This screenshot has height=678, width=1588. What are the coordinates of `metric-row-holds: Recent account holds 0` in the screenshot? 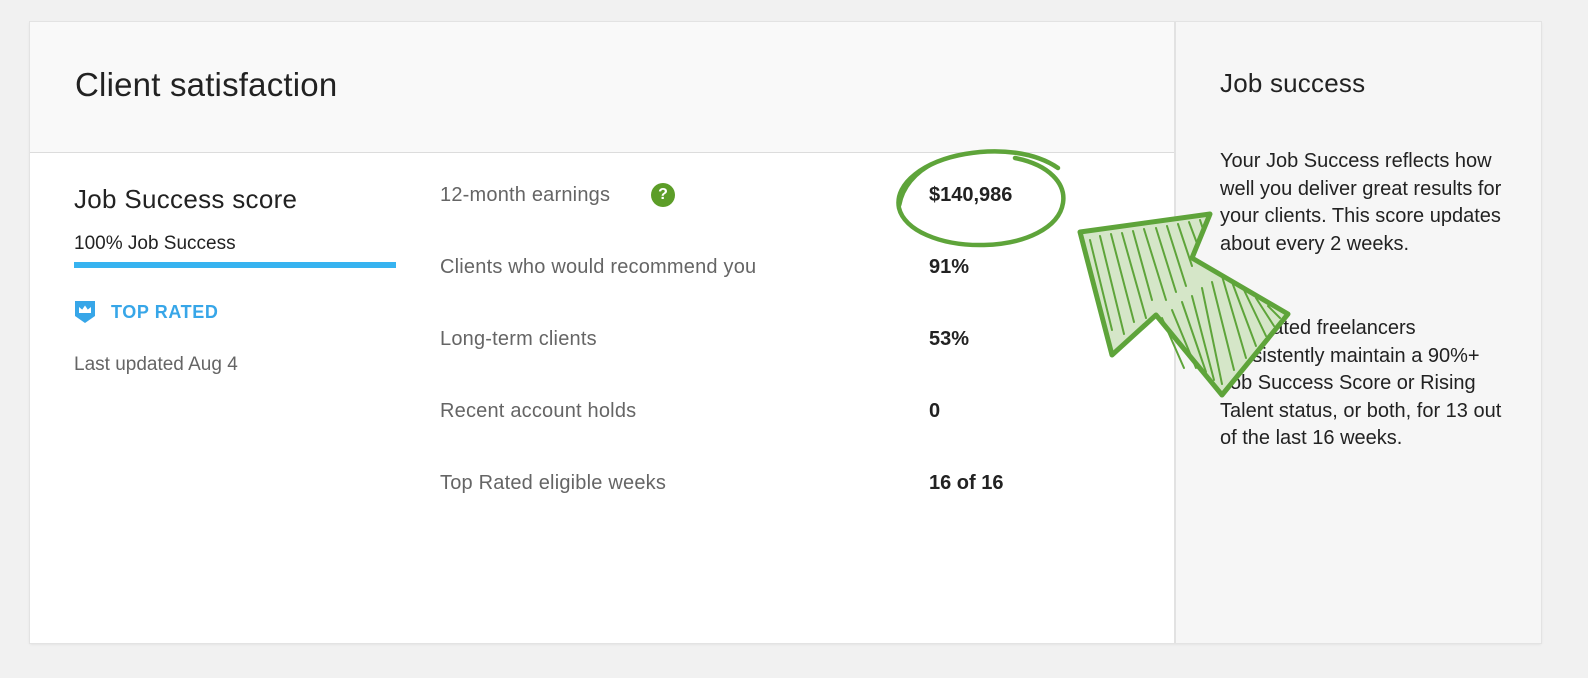 It's located at (750, 430).